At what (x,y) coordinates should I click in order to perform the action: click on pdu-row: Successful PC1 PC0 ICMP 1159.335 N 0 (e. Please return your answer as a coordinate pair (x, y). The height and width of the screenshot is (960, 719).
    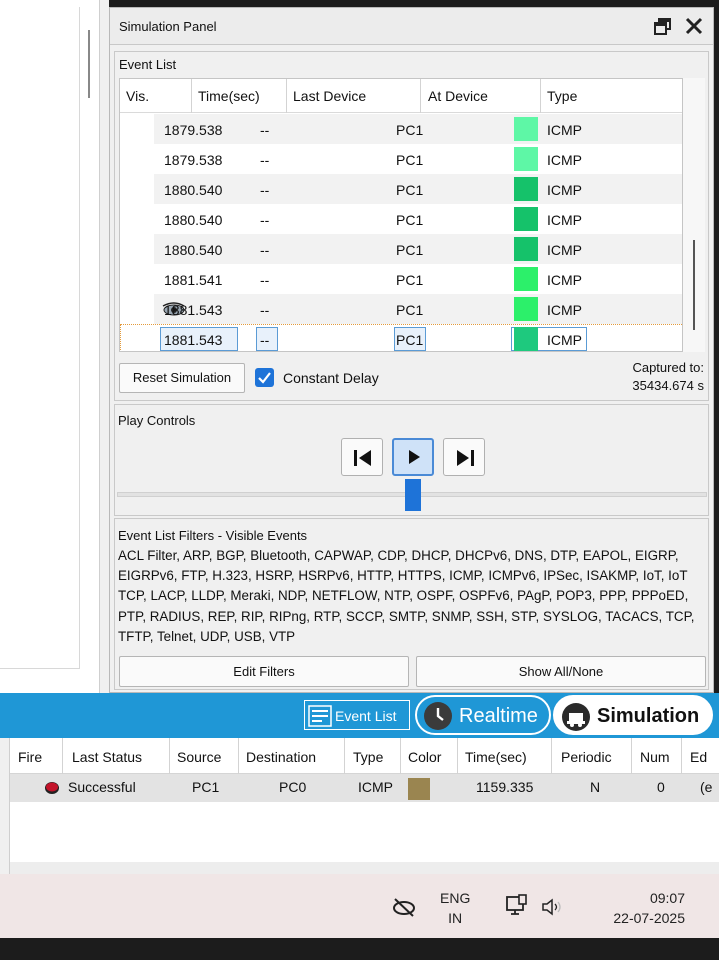
    Looking at the image, I should click on (364, 788).